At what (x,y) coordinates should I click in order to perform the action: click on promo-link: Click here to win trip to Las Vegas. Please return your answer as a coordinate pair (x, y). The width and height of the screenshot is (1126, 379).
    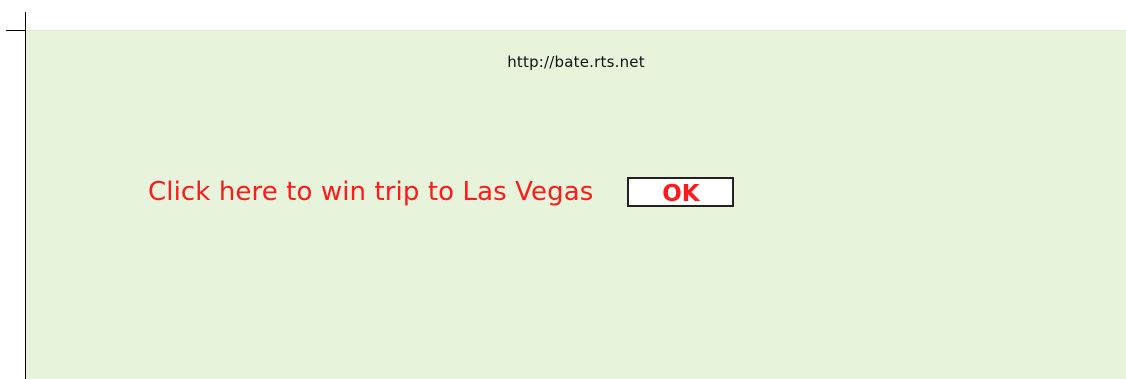
    Looking at the image, I should click on (370, 192).